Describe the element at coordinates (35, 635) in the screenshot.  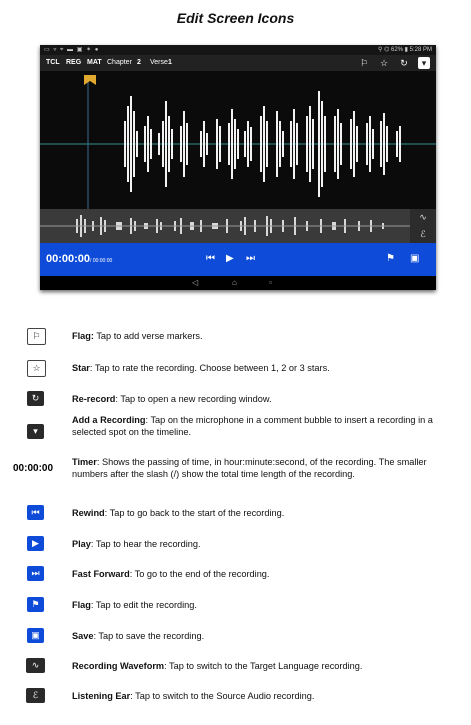
I see `save-icon: ▣` at that location.